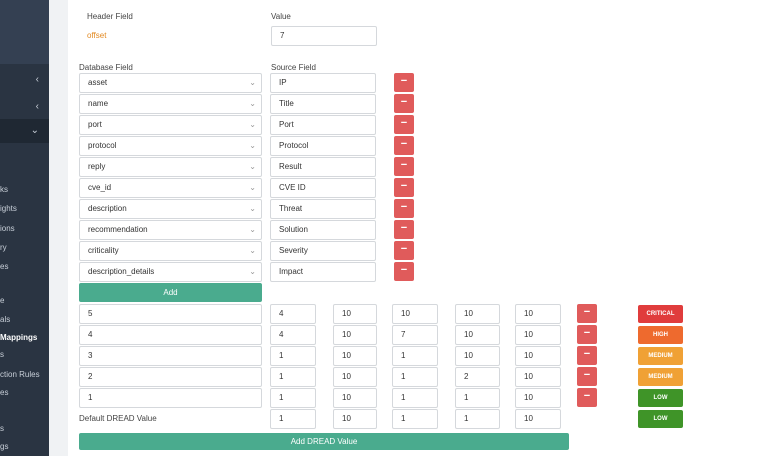  Describe the element at coordinates (24, 107) in the screenshot. I see `sidebar-item-collapsed-2: ‹` at that location.